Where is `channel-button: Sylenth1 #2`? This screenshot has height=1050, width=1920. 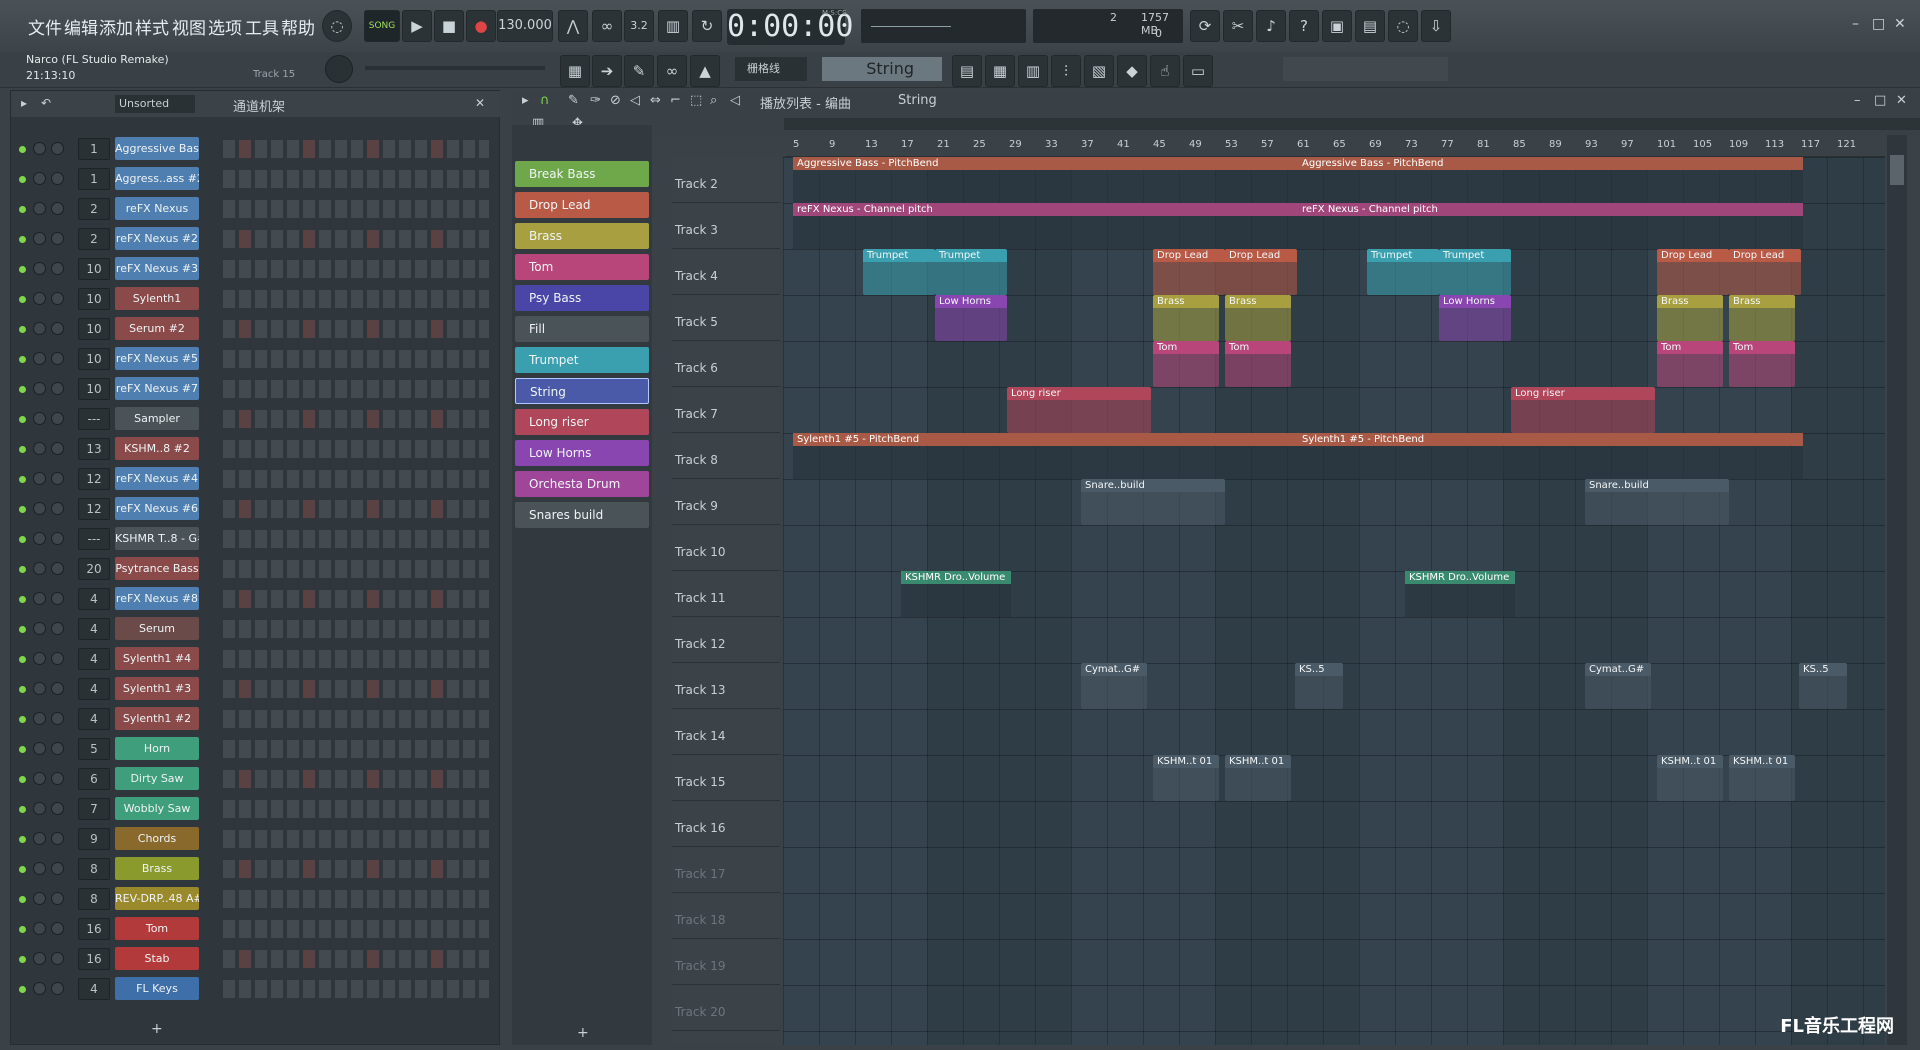
channel-button: Sylenth1 #2 is located at coordinates (157, 718).